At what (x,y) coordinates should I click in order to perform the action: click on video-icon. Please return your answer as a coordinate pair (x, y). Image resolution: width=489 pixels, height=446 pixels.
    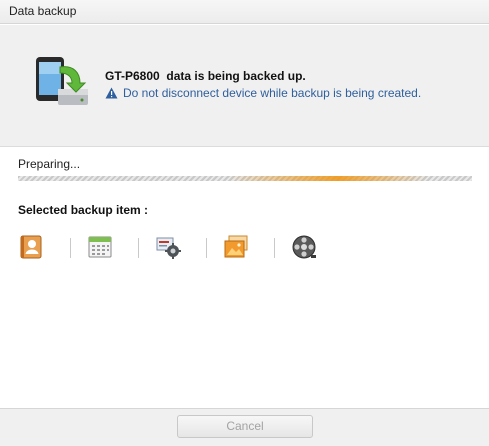
    Looking at the image, I should click on (304, 247).